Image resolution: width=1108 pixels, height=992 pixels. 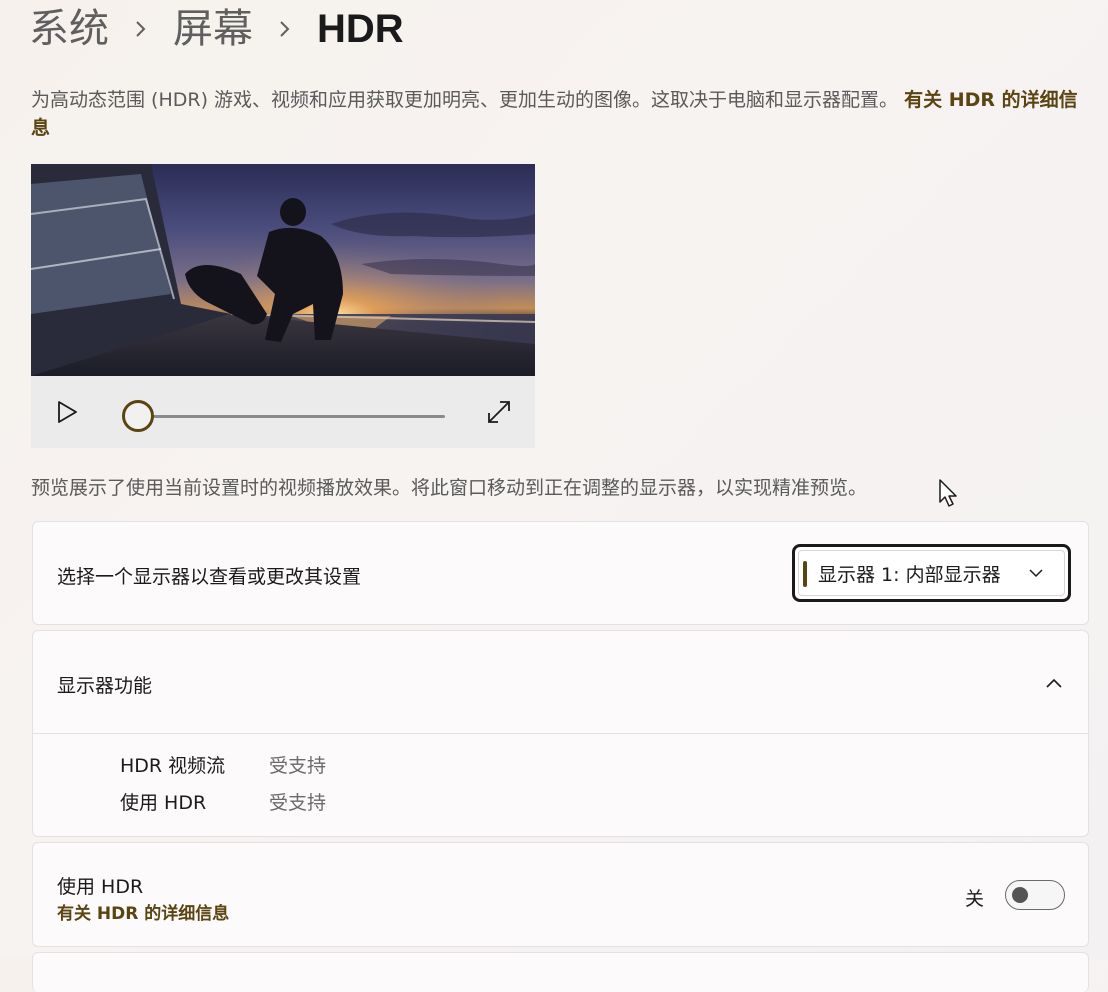 What do you see at coordinates (209, 577) in the screenshot?
I see `display-select-label: 选择一个显示器以查看或更改其设置` at bounding box center [209, 577].